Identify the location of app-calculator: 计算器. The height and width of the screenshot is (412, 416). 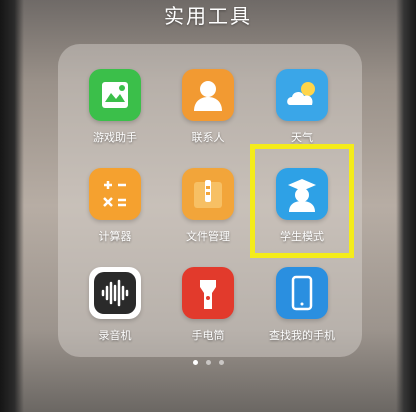
(115, 206).